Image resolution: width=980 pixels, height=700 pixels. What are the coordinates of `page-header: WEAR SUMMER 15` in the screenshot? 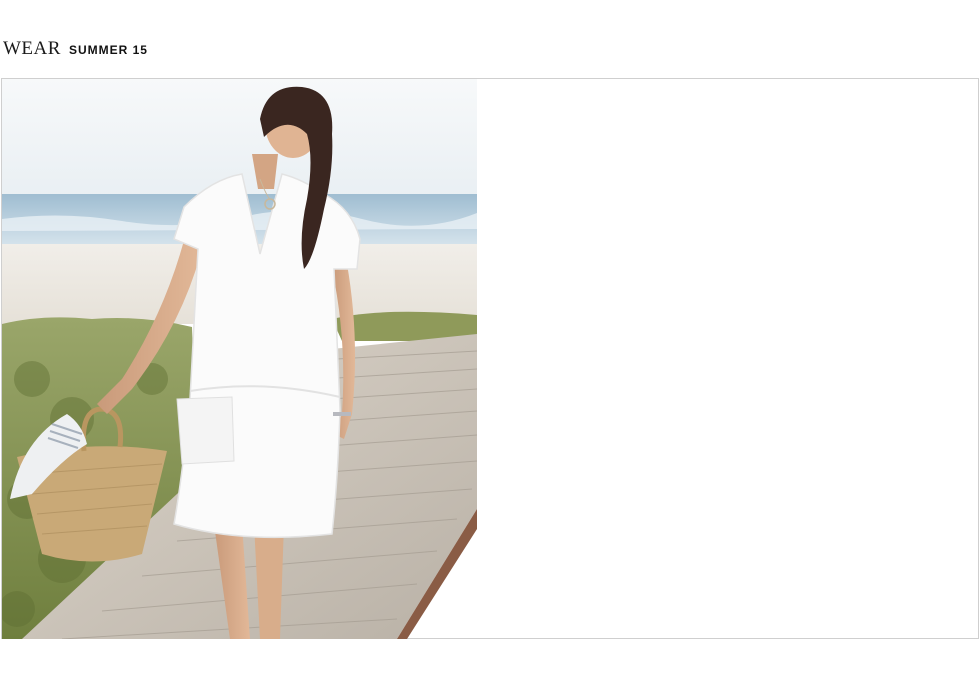 It's located at (75, 50).